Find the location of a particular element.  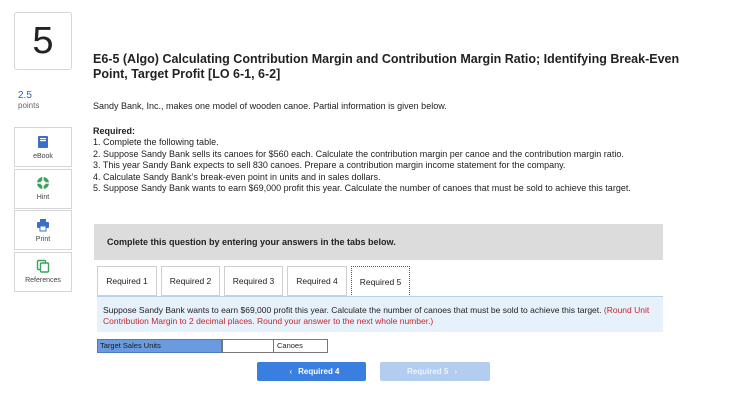

print-button: Print is located at coordinates (43, 230).